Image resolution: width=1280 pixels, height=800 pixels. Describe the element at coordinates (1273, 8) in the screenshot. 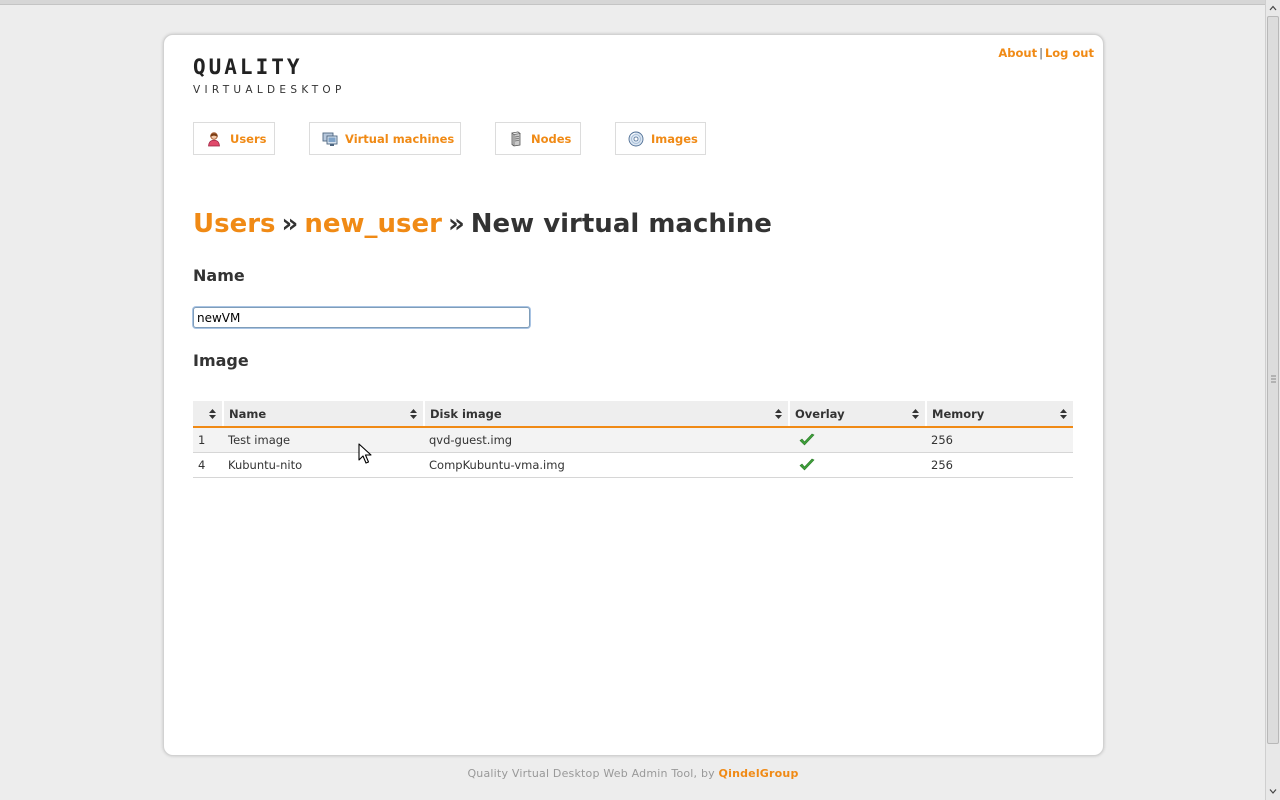

I see `scroll-up-icon` at that location.